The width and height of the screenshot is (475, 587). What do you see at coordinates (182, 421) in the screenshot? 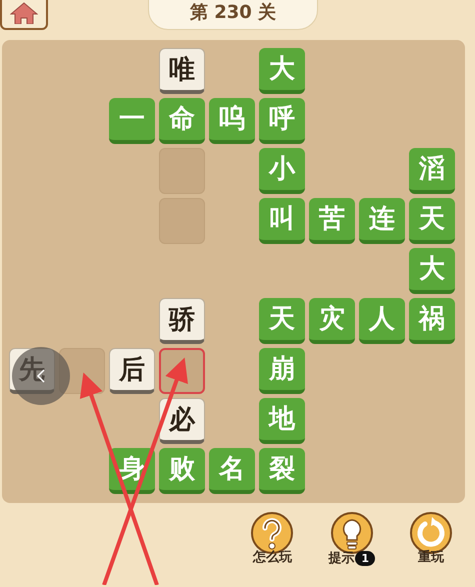
I see `letter-tile: 必` at bounding box center [182, 421].